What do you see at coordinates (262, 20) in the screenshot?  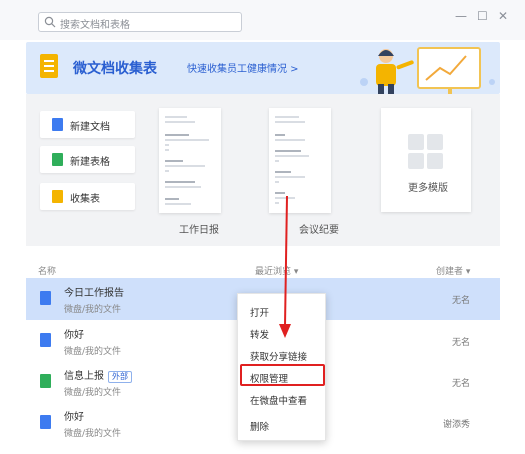 I see `title-bar: 搜索文档和表格 — ☐ ✕` at bounding box center [262, 20].